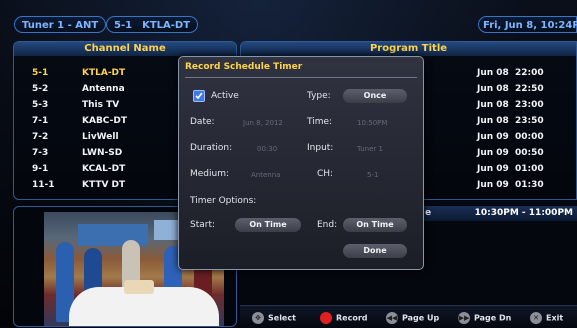  I want to click on channel-list-header: Channel Name, so click(125, 49).